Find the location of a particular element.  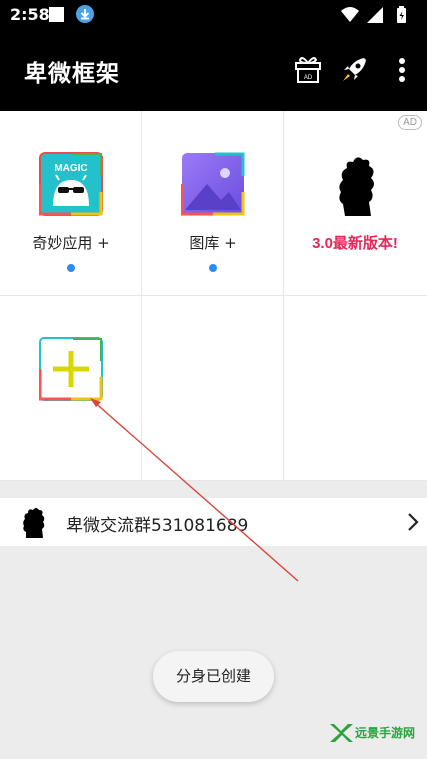

app-bar: 卑微框架 AD is located at coordinates (213, 70).